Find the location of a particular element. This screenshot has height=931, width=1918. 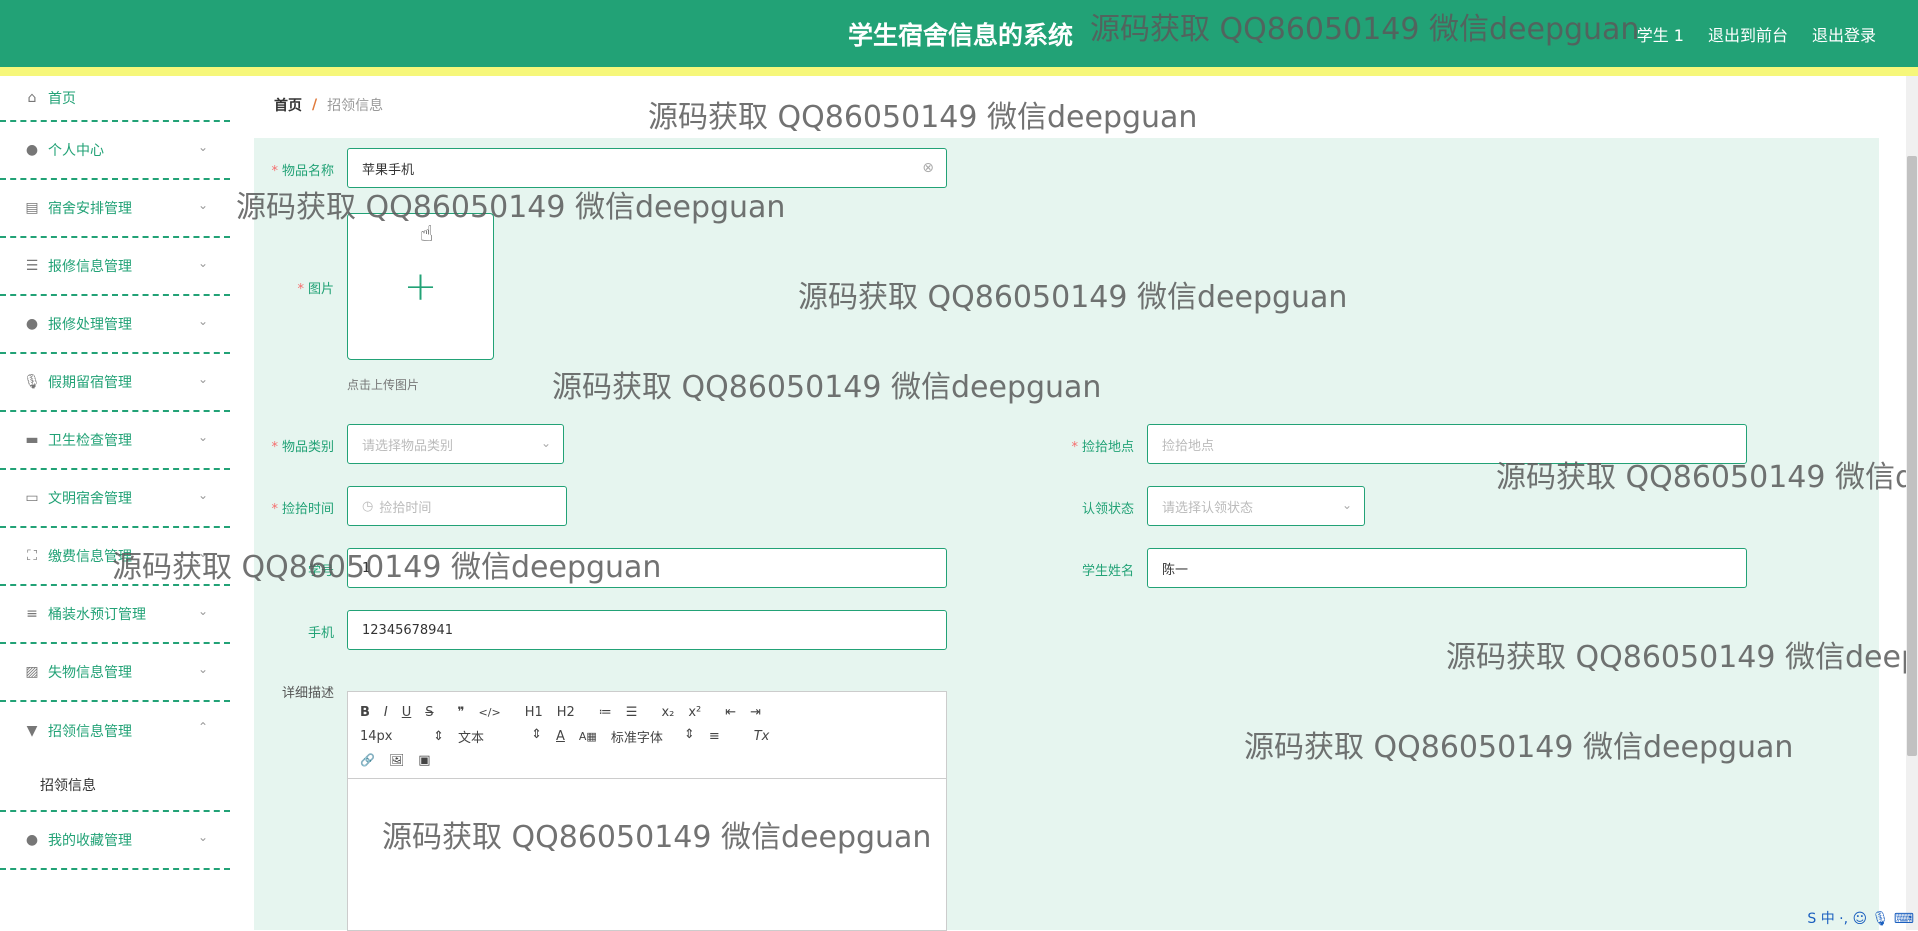

description-label: 详细描述 is located at coordinates (294, 691).